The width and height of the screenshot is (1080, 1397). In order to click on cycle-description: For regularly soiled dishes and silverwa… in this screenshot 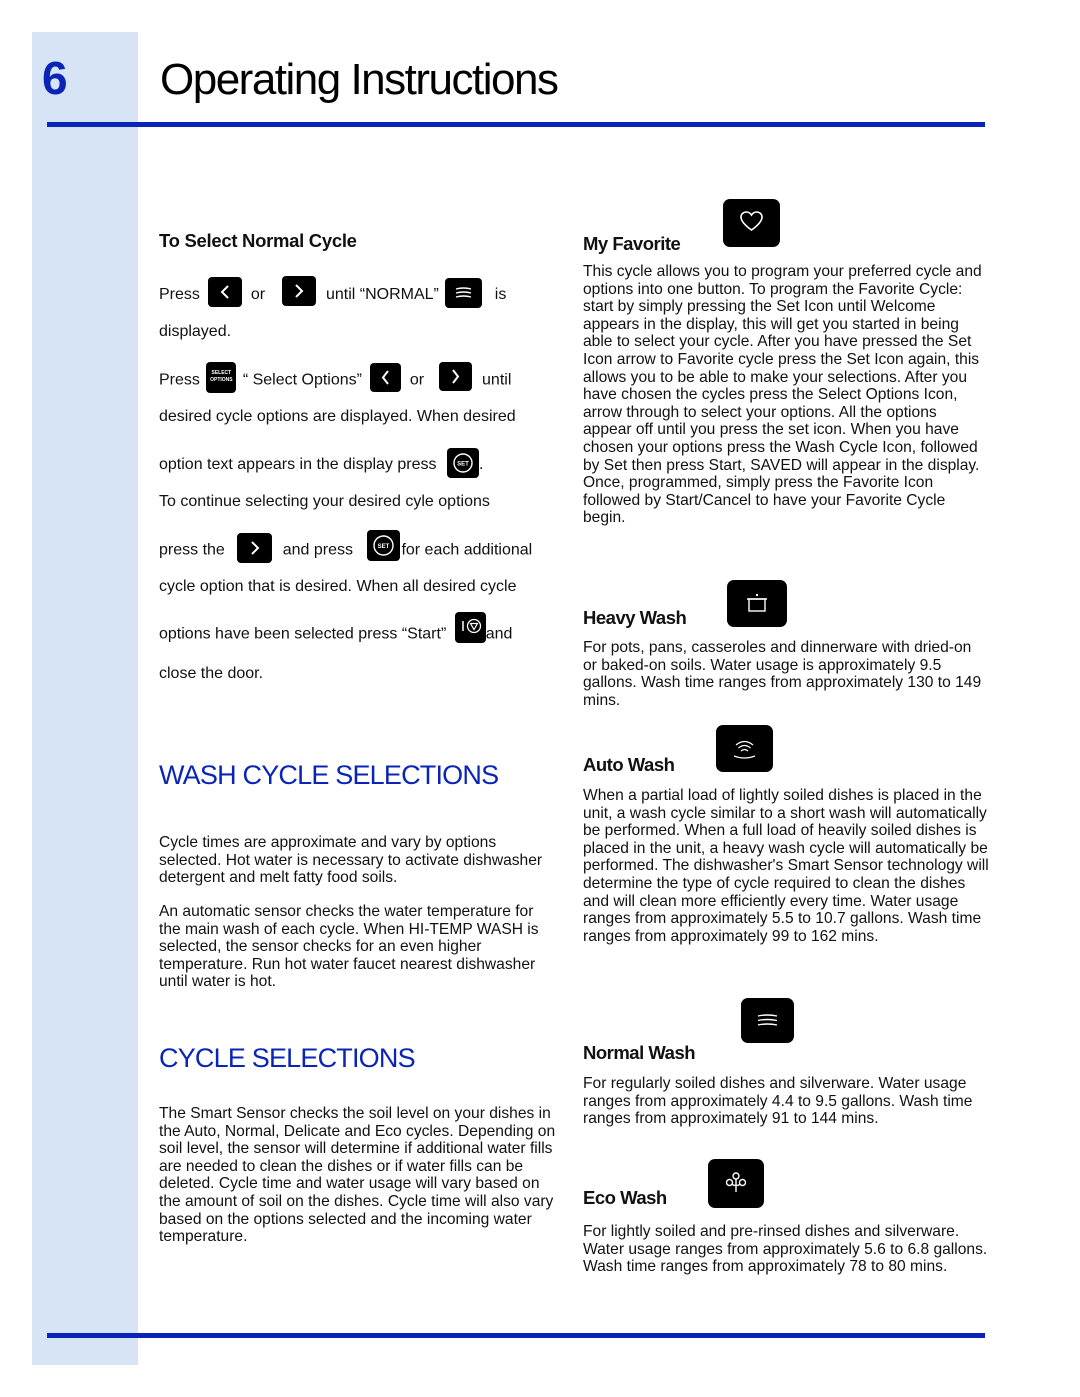, I will do `click(778, 1101)`.